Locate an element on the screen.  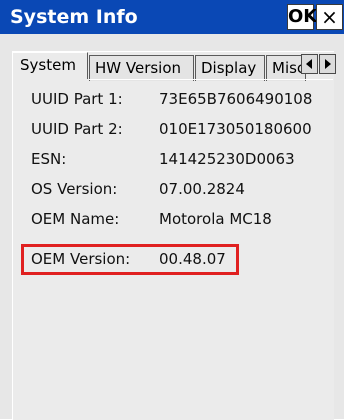
info-label: OS Version: is located at coordinates (74, 189).